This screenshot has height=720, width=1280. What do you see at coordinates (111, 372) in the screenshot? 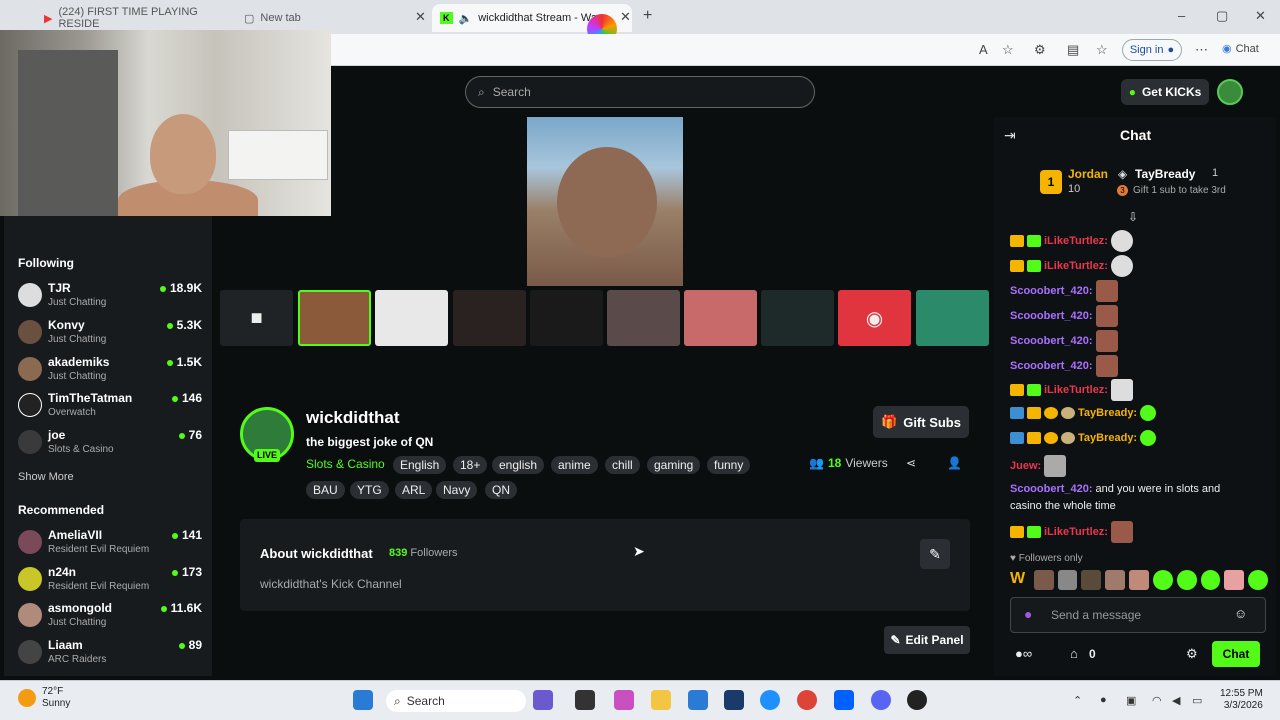
I see `sidebar-item-akademiks: akademiks Just Chatting 1.5K` at bounding box center [111, 372].